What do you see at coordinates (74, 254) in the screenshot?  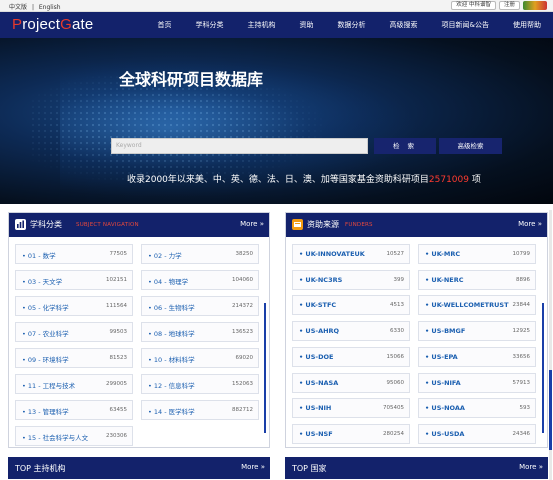 I see `subject-item: • 01 - 数学 77505` at bounding box center [74, 254].